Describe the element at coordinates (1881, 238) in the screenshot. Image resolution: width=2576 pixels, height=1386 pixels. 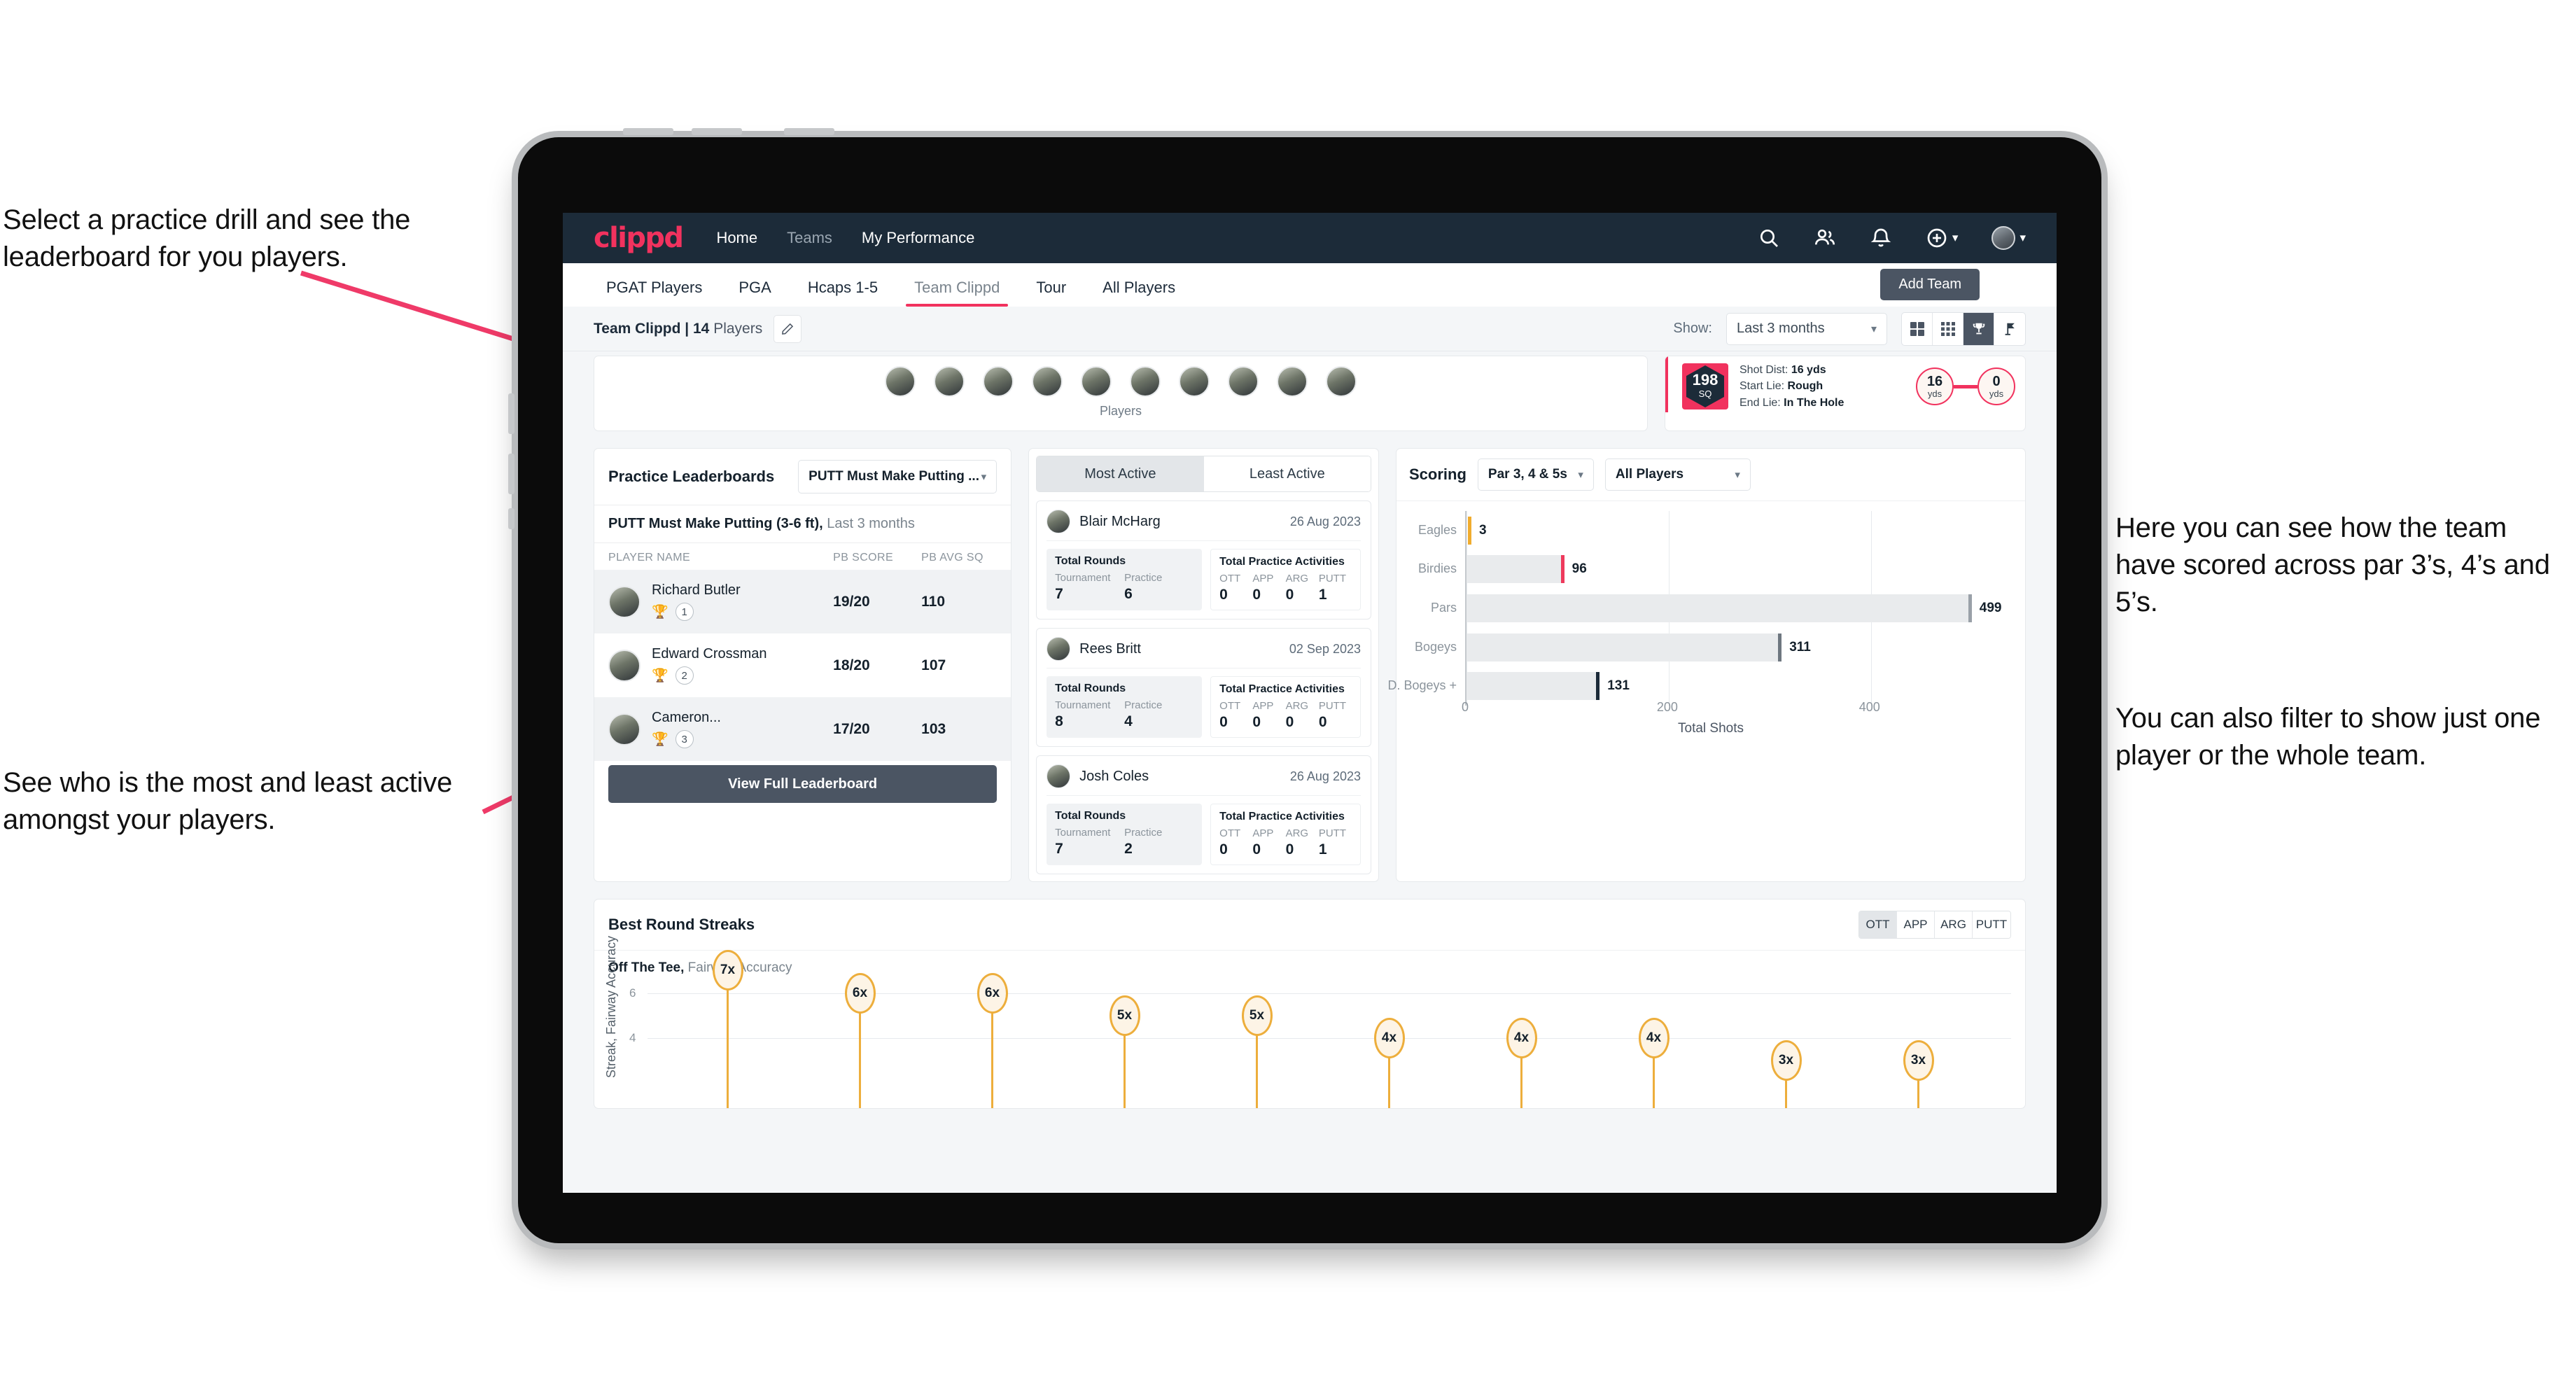
I see `bell-icon` at that location.